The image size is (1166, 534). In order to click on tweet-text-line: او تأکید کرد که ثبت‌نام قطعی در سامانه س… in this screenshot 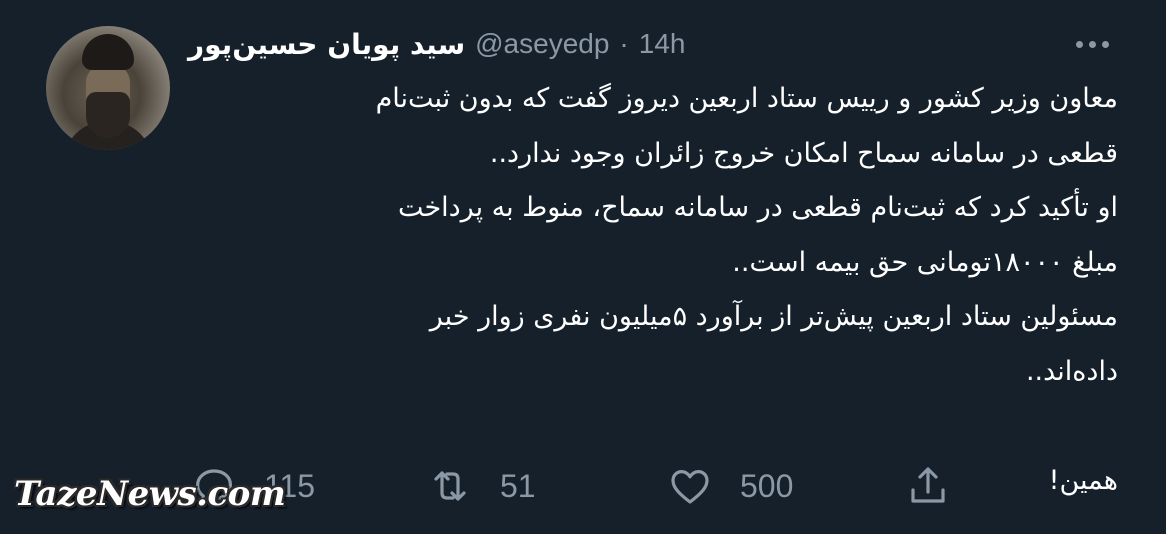, I will do `click(757, 207)`.